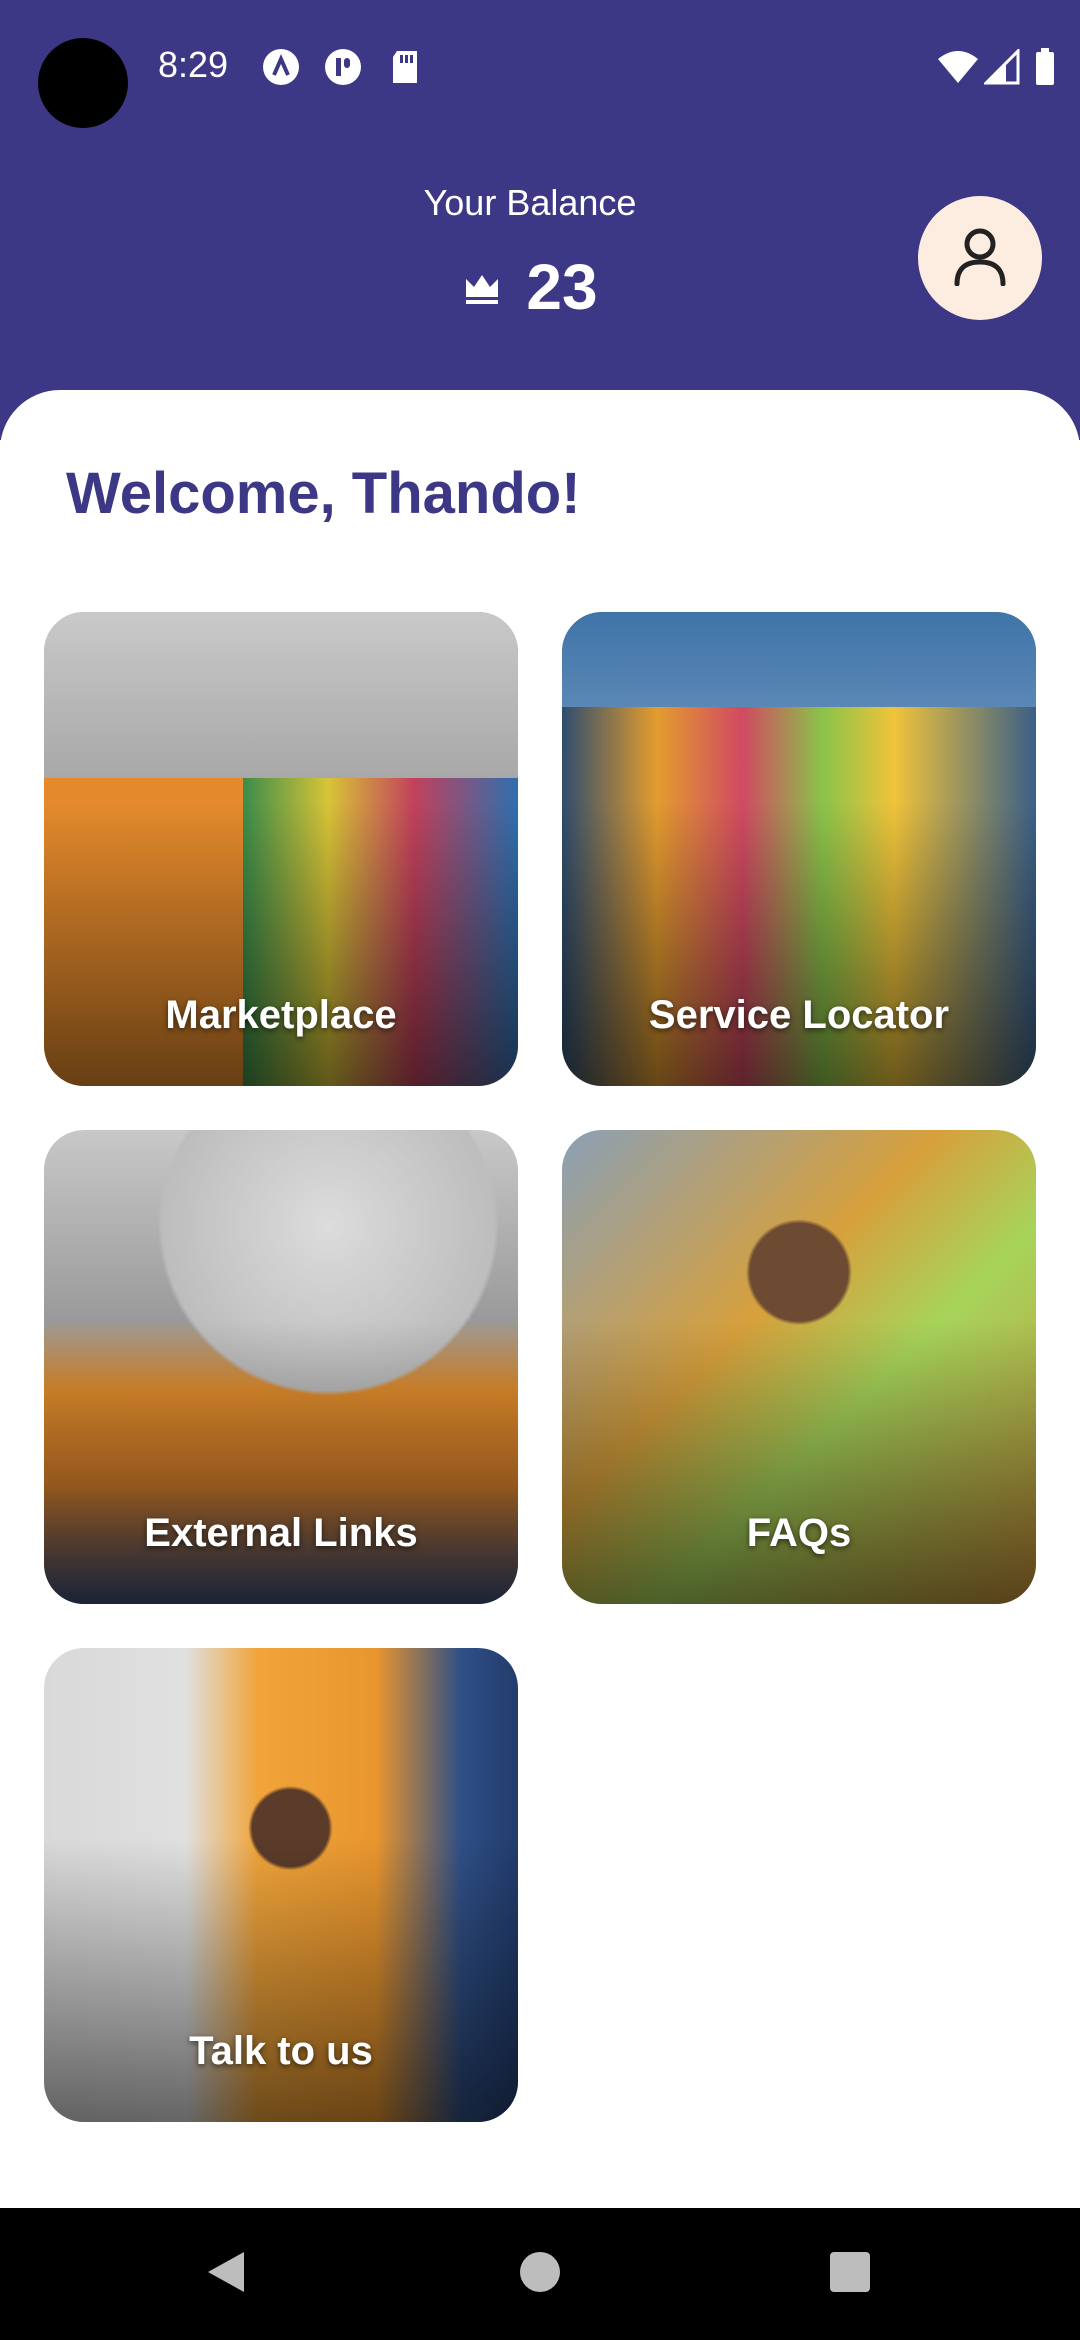  I want to click on navigation-bar, so click(540, 2274).